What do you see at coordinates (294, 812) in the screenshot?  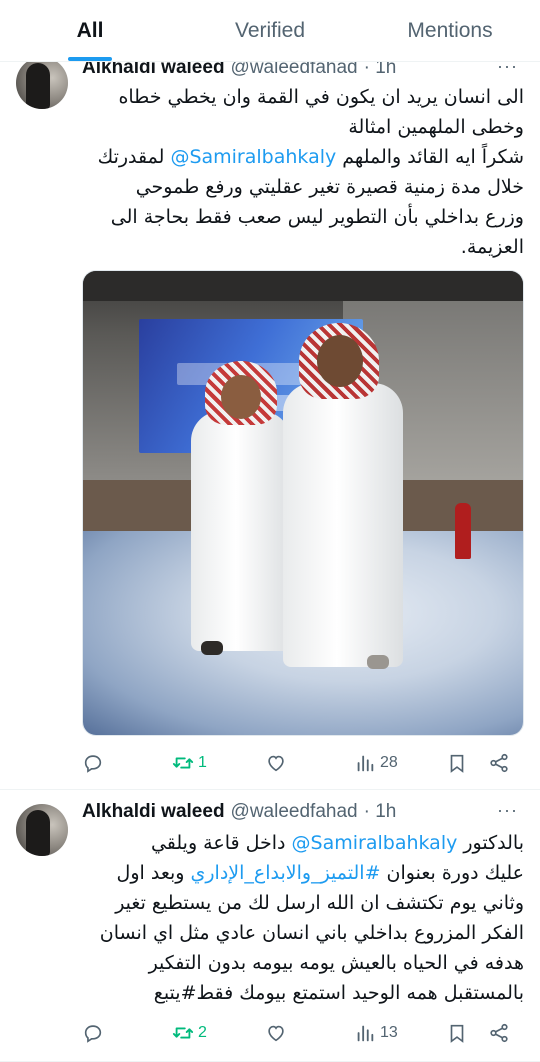 I see `author-handle: @waleedfahad` at bounding box center [294, 812].